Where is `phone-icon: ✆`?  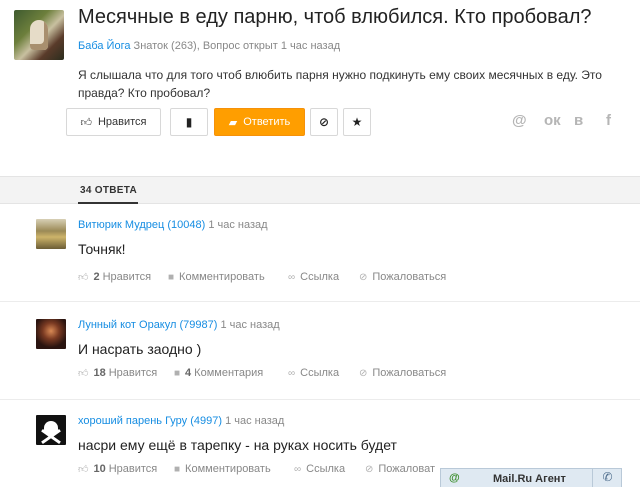 phone-icon: ✆ is located at coordinates (607, 477).